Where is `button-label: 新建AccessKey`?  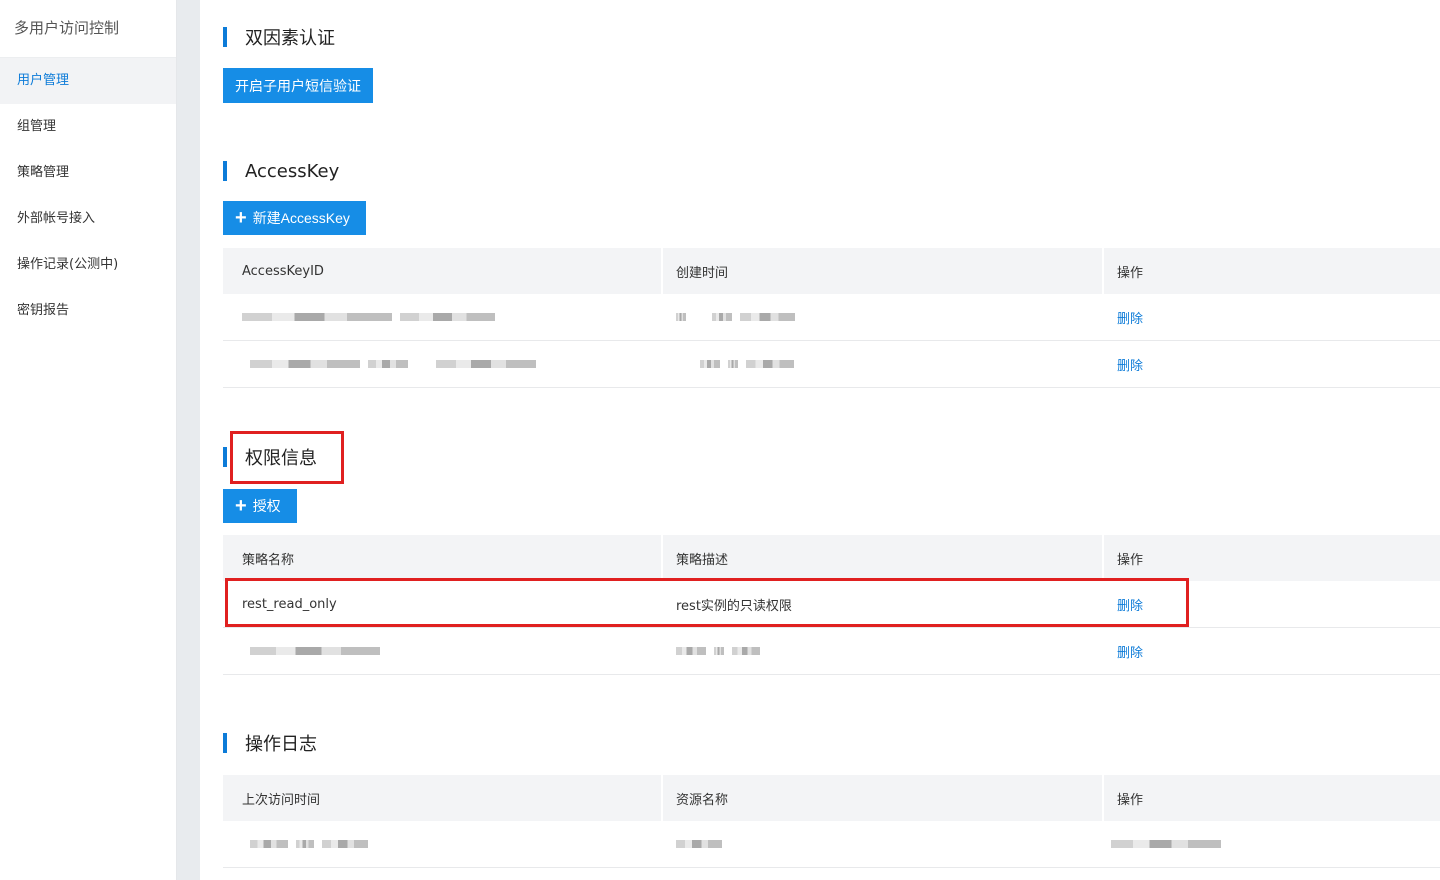
button-label: 新建AccessKey is located at coordinates (301, 218).